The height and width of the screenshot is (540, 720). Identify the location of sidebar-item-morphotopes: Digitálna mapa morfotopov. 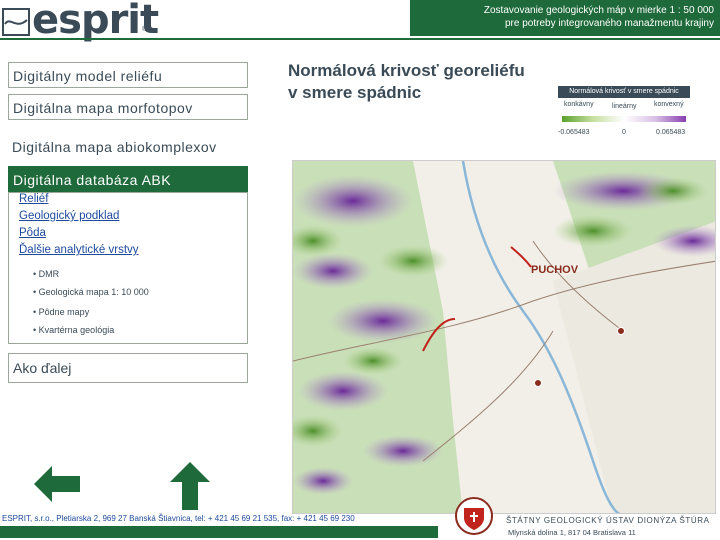
(128, 107).